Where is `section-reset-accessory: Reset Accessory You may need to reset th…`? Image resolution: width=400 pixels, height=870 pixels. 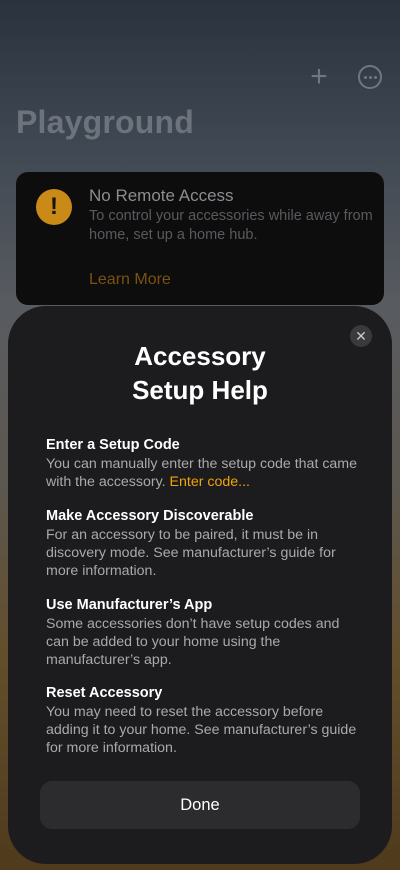 section-reset-accessory: Reset Accessory You may need to reset th… is located at coordinates (205, 721).